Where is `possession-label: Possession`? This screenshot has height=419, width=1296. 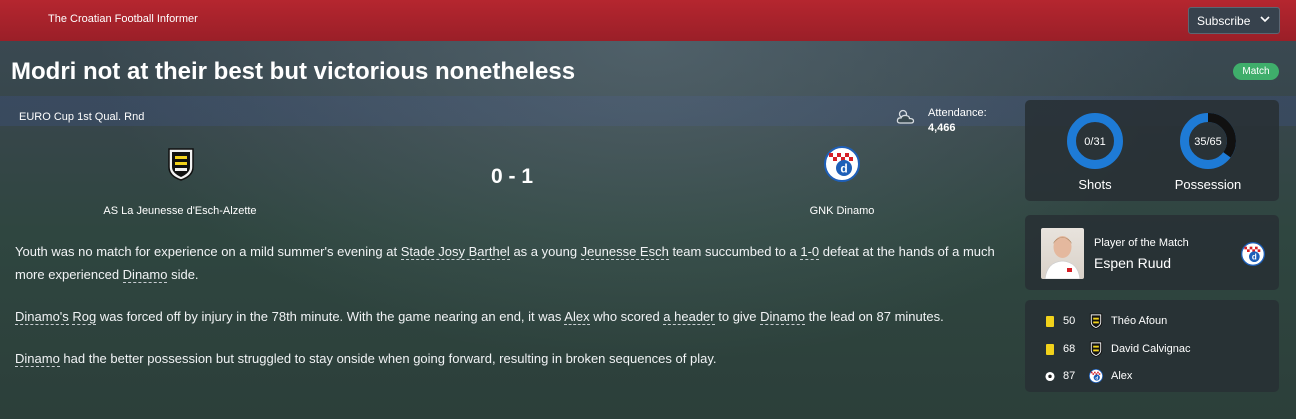
possession-label: Possession is located at coordinates (1208, 184).